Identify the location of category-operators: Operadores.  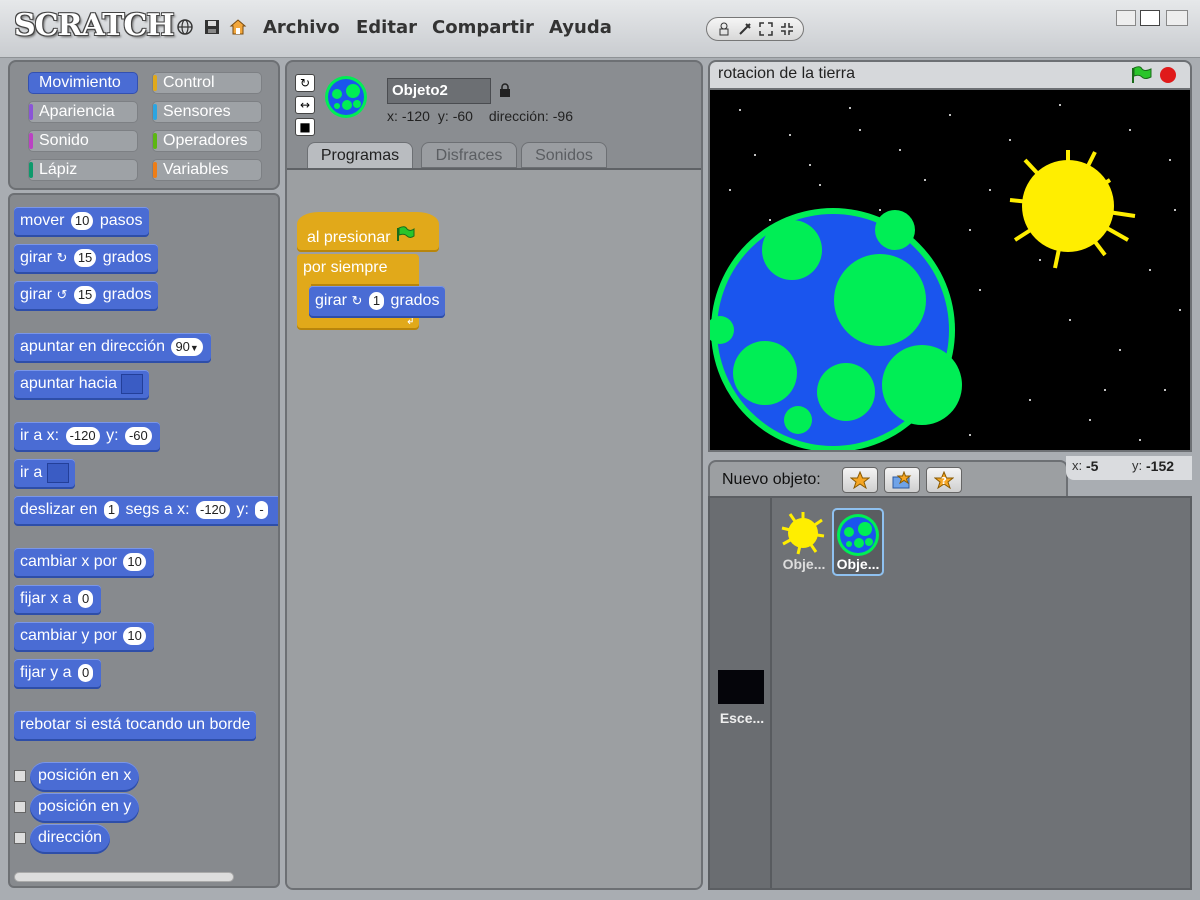
(207, 141).